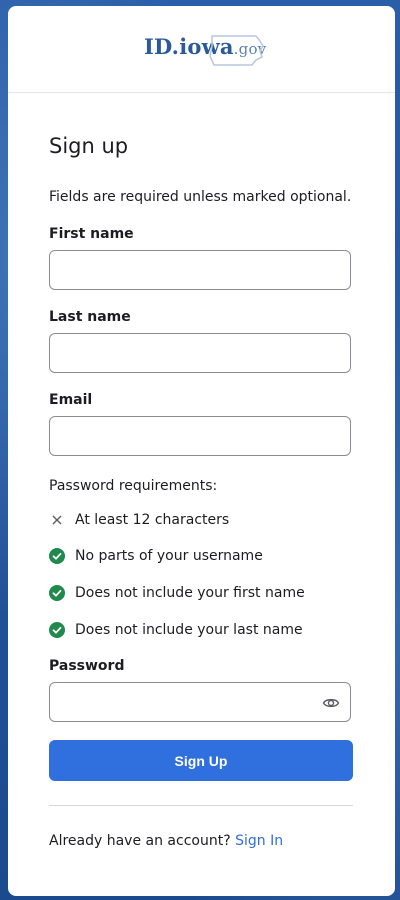 The width and height of the screenshot is (400, 900). I want to click on requirement-item-username: No parts of your username, so click(156, 556).